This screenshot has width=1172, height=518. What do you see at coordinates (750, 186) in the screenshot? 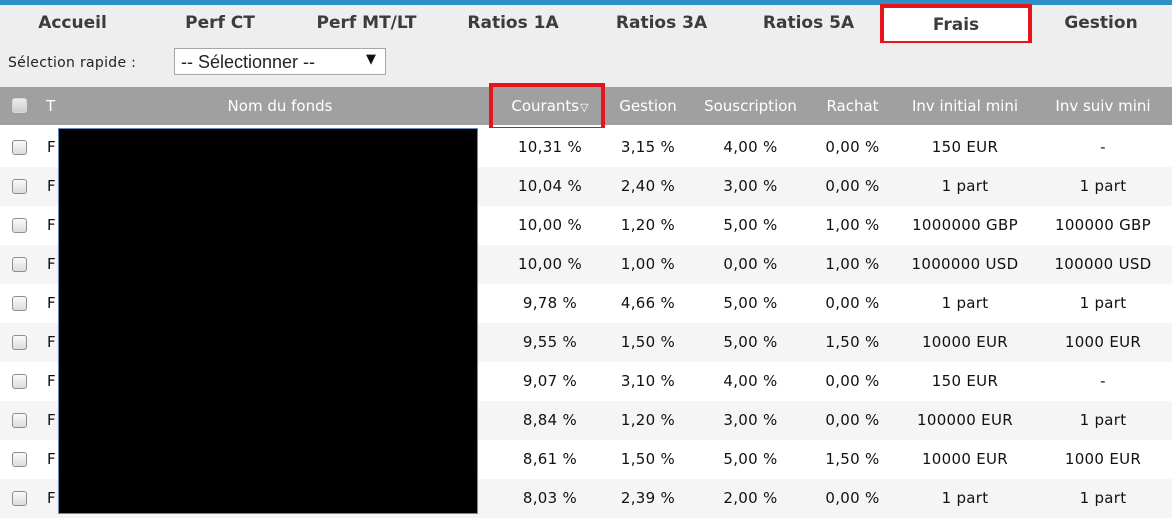
I see `cell-souscription: 3,00 %` at bounding box center [750, 186].